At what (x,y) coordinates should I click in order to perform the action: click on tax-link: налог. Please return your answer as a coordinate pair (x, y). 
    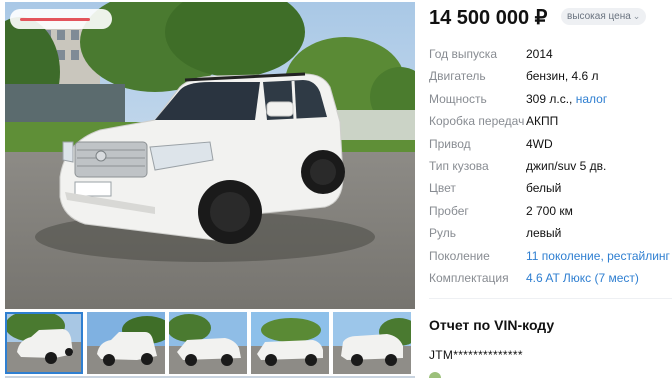
    Looking at the image, I should click on (592, 99).